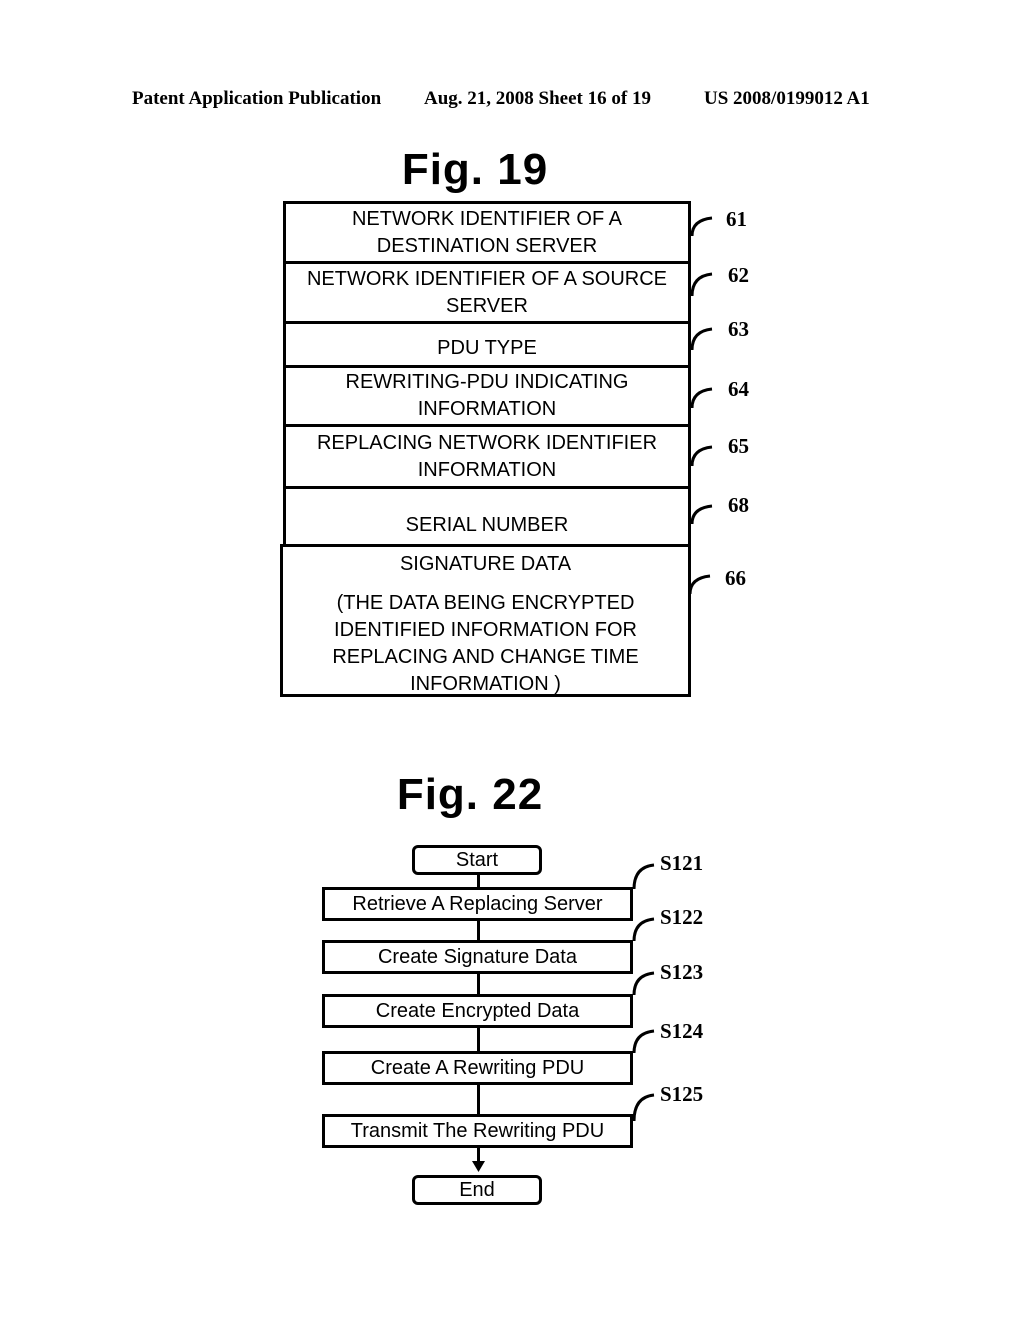 The width and height of the screenshot is (1024, 1320). Describe the element at coordinates (470, 794) in the screenshot. I see `fig22-title: Fig. 22` at that location.